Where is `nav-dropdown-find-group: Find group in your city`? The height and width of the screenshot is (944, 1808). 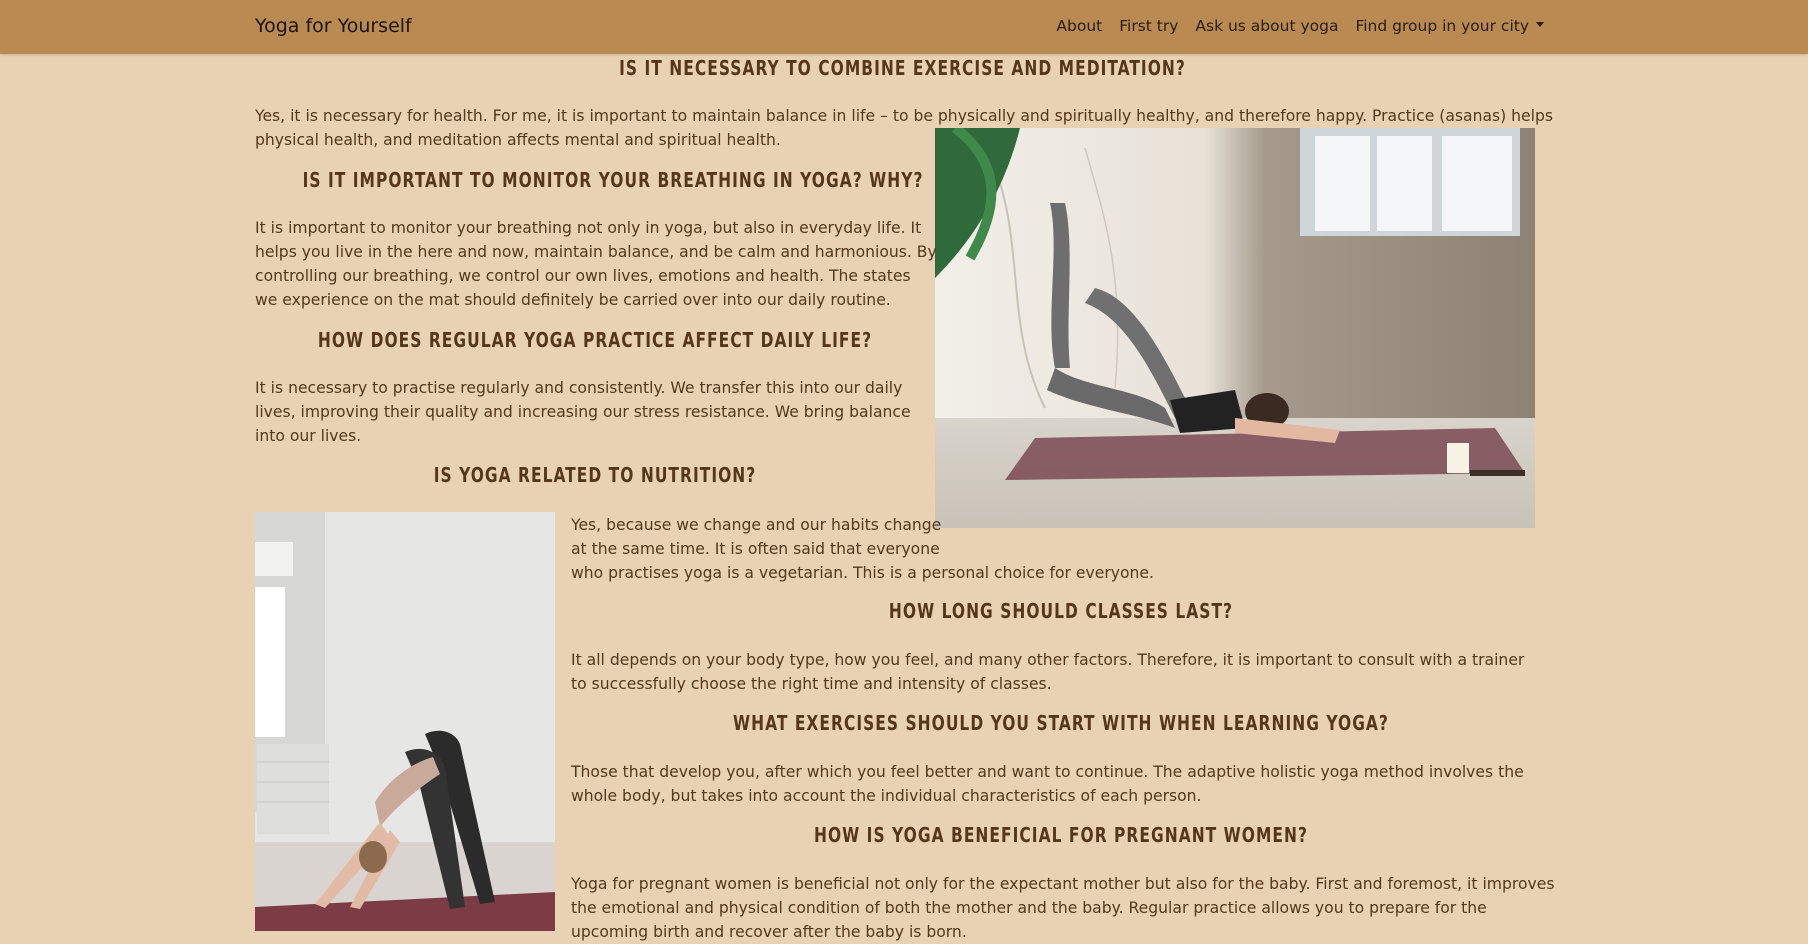 nav-dropdown-find-group: Find group in your city is located at coordinates (1449, 26).